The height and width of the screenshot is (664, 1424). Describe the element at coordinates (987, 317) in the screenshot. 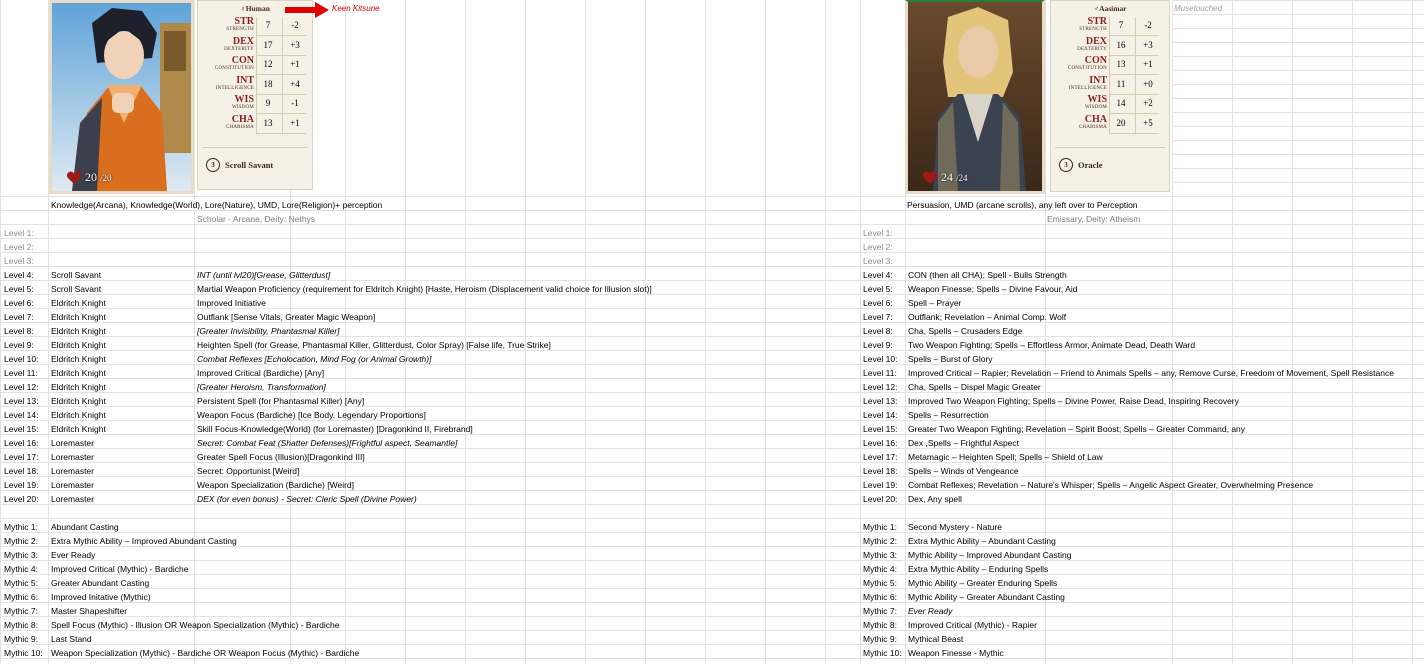

I see `level-choice: Outflank; Revelation – Animal Comp. Wolf` at that location.